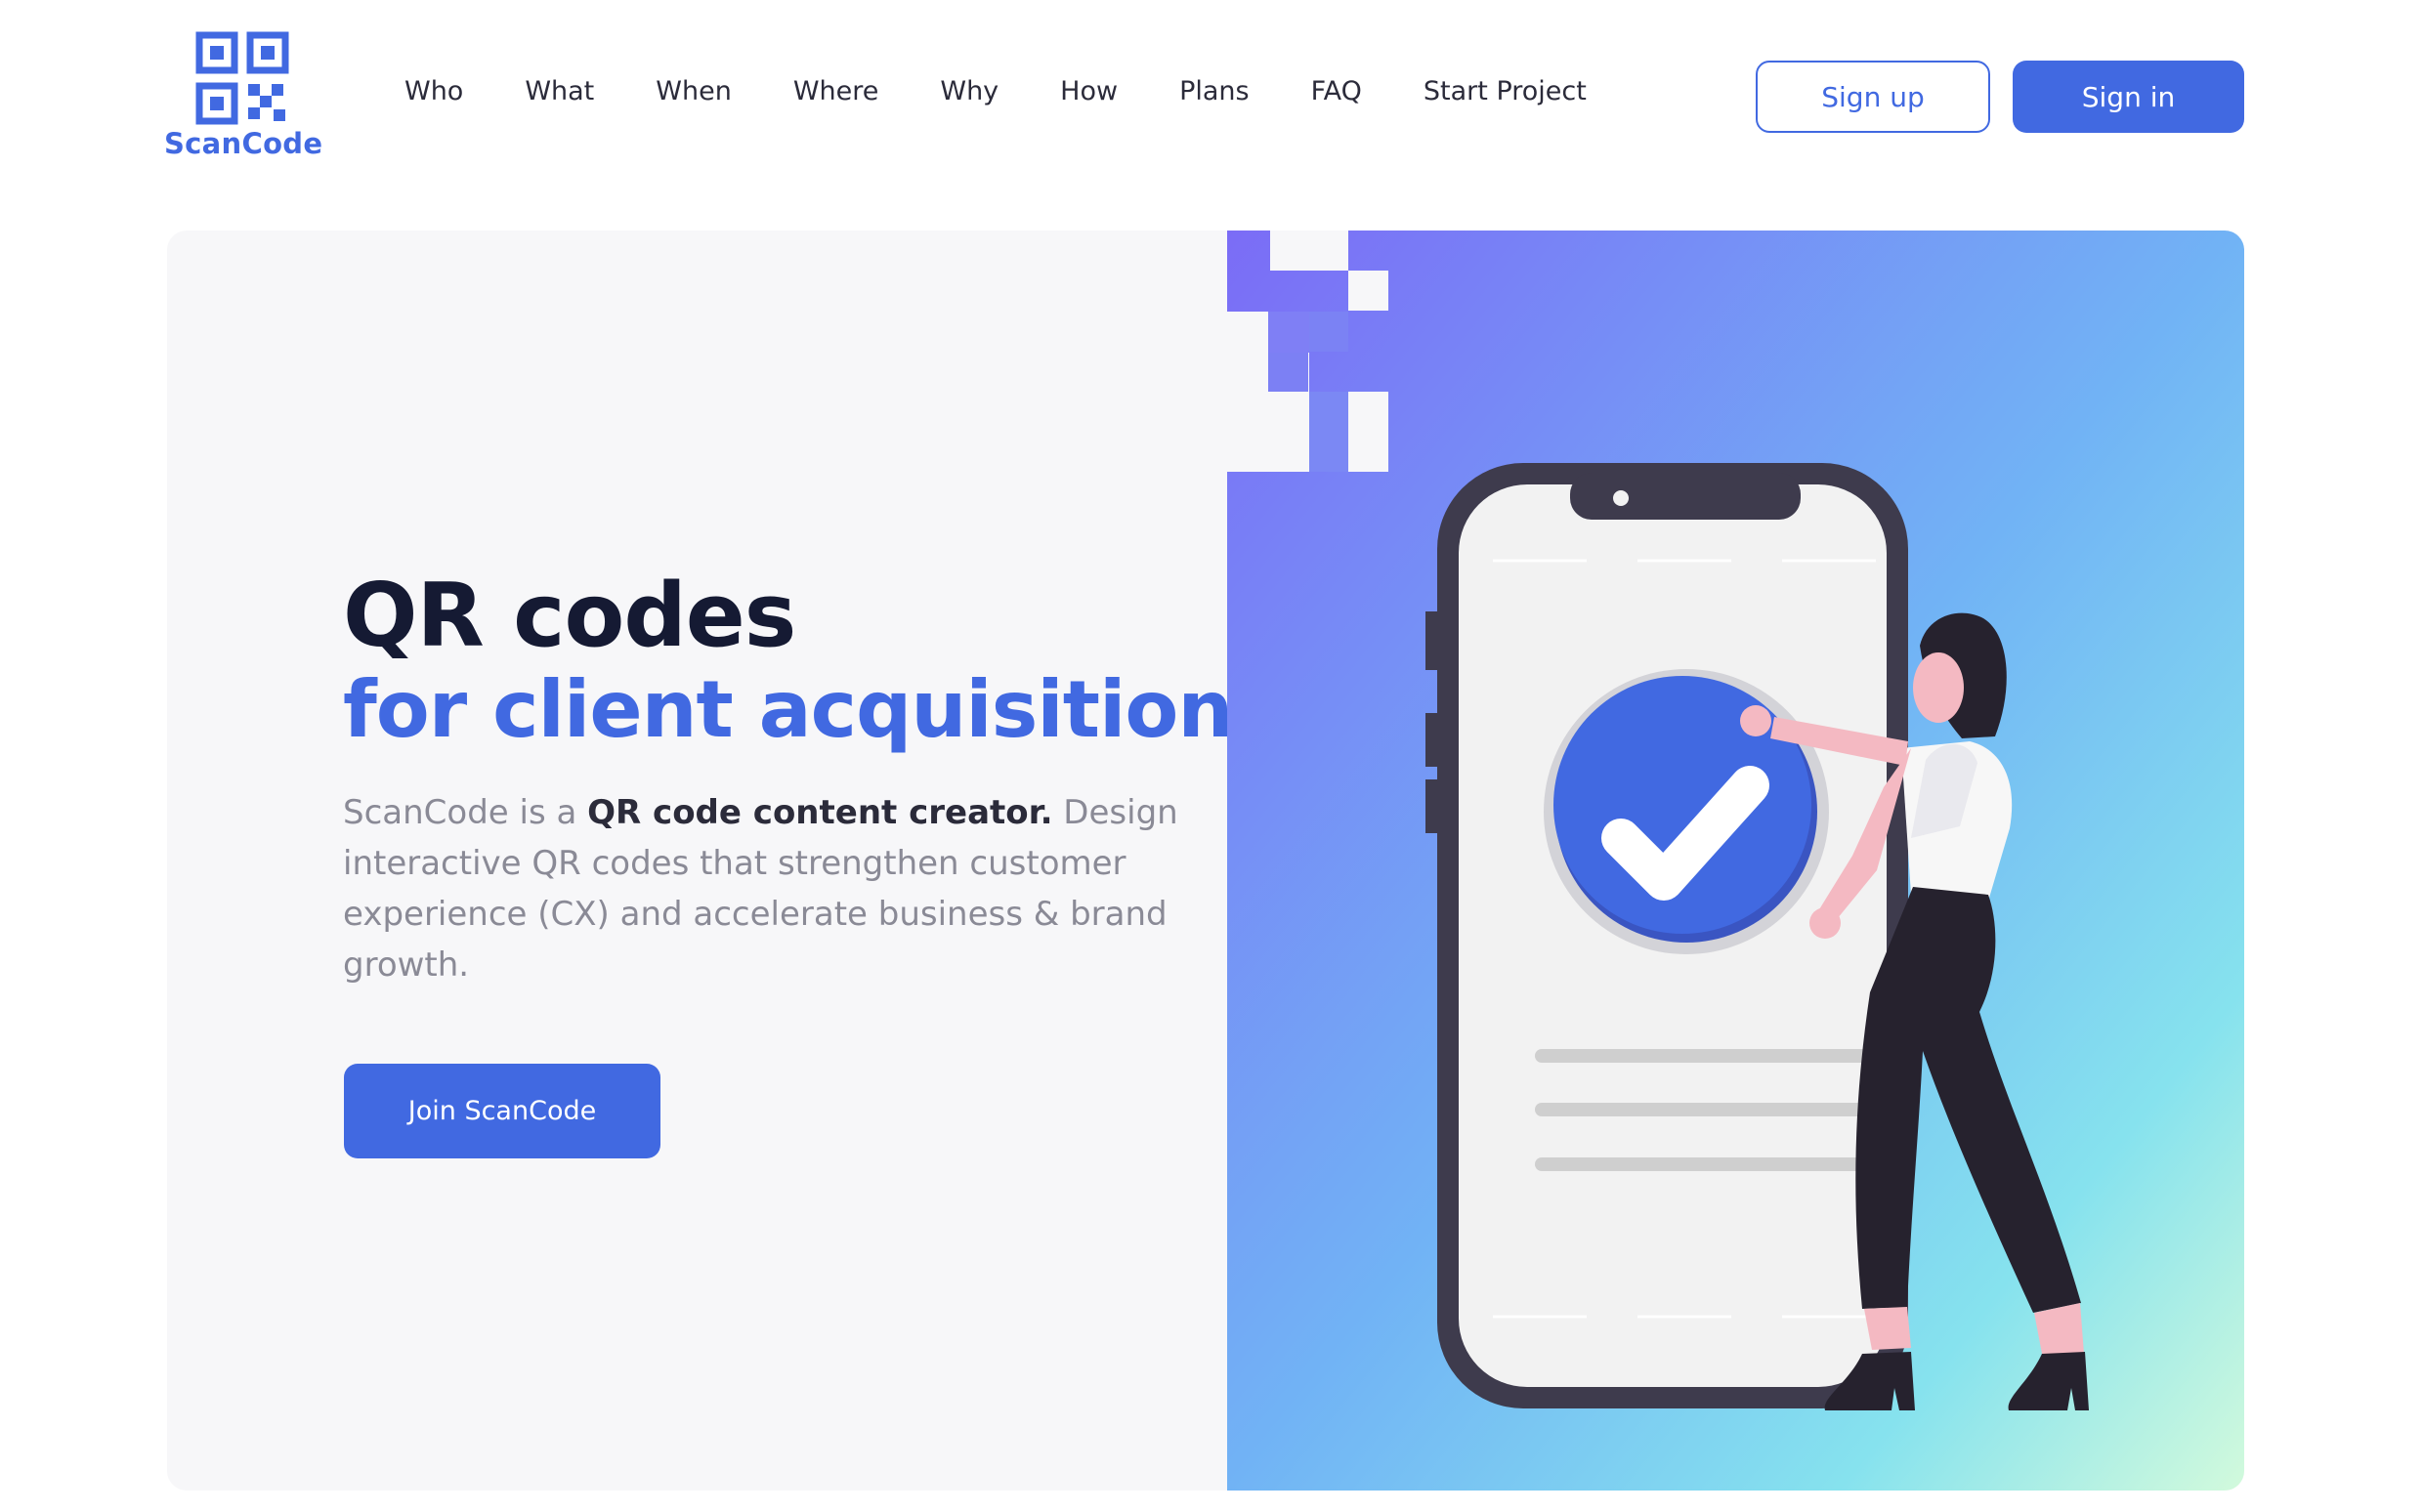 This screenshot has height=1512, width=2423. Describe the element at coordinates (244, 143) in the screenshot. I see `logo-text: ScanCode` at that location.